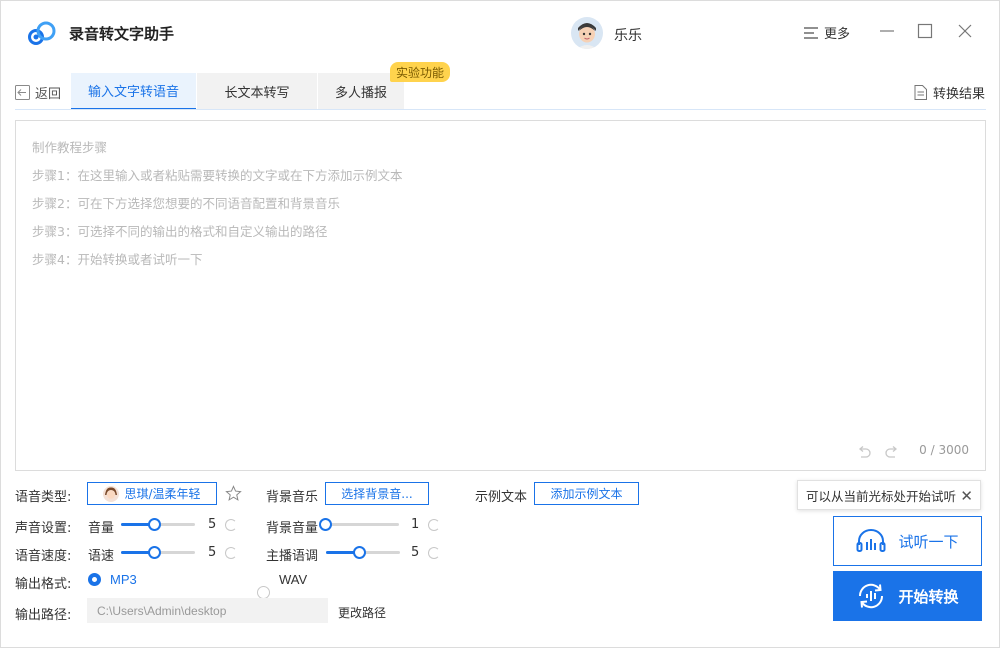  I want to click on result-label: 转换结果, so click(959, 94).